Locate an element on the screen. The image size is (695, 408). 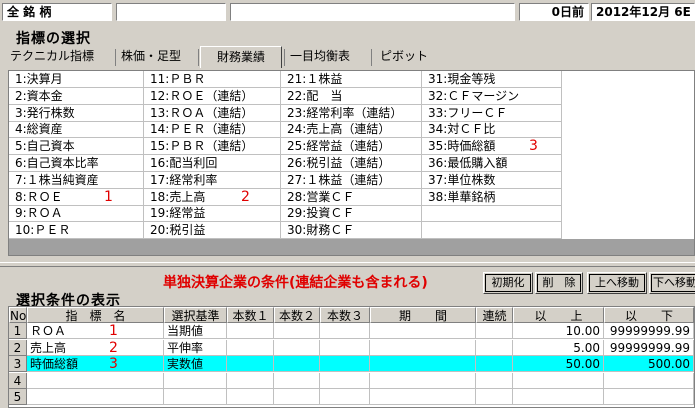
indicator-item: 9:ＲＯＡ is located at coordinates (76, 214).